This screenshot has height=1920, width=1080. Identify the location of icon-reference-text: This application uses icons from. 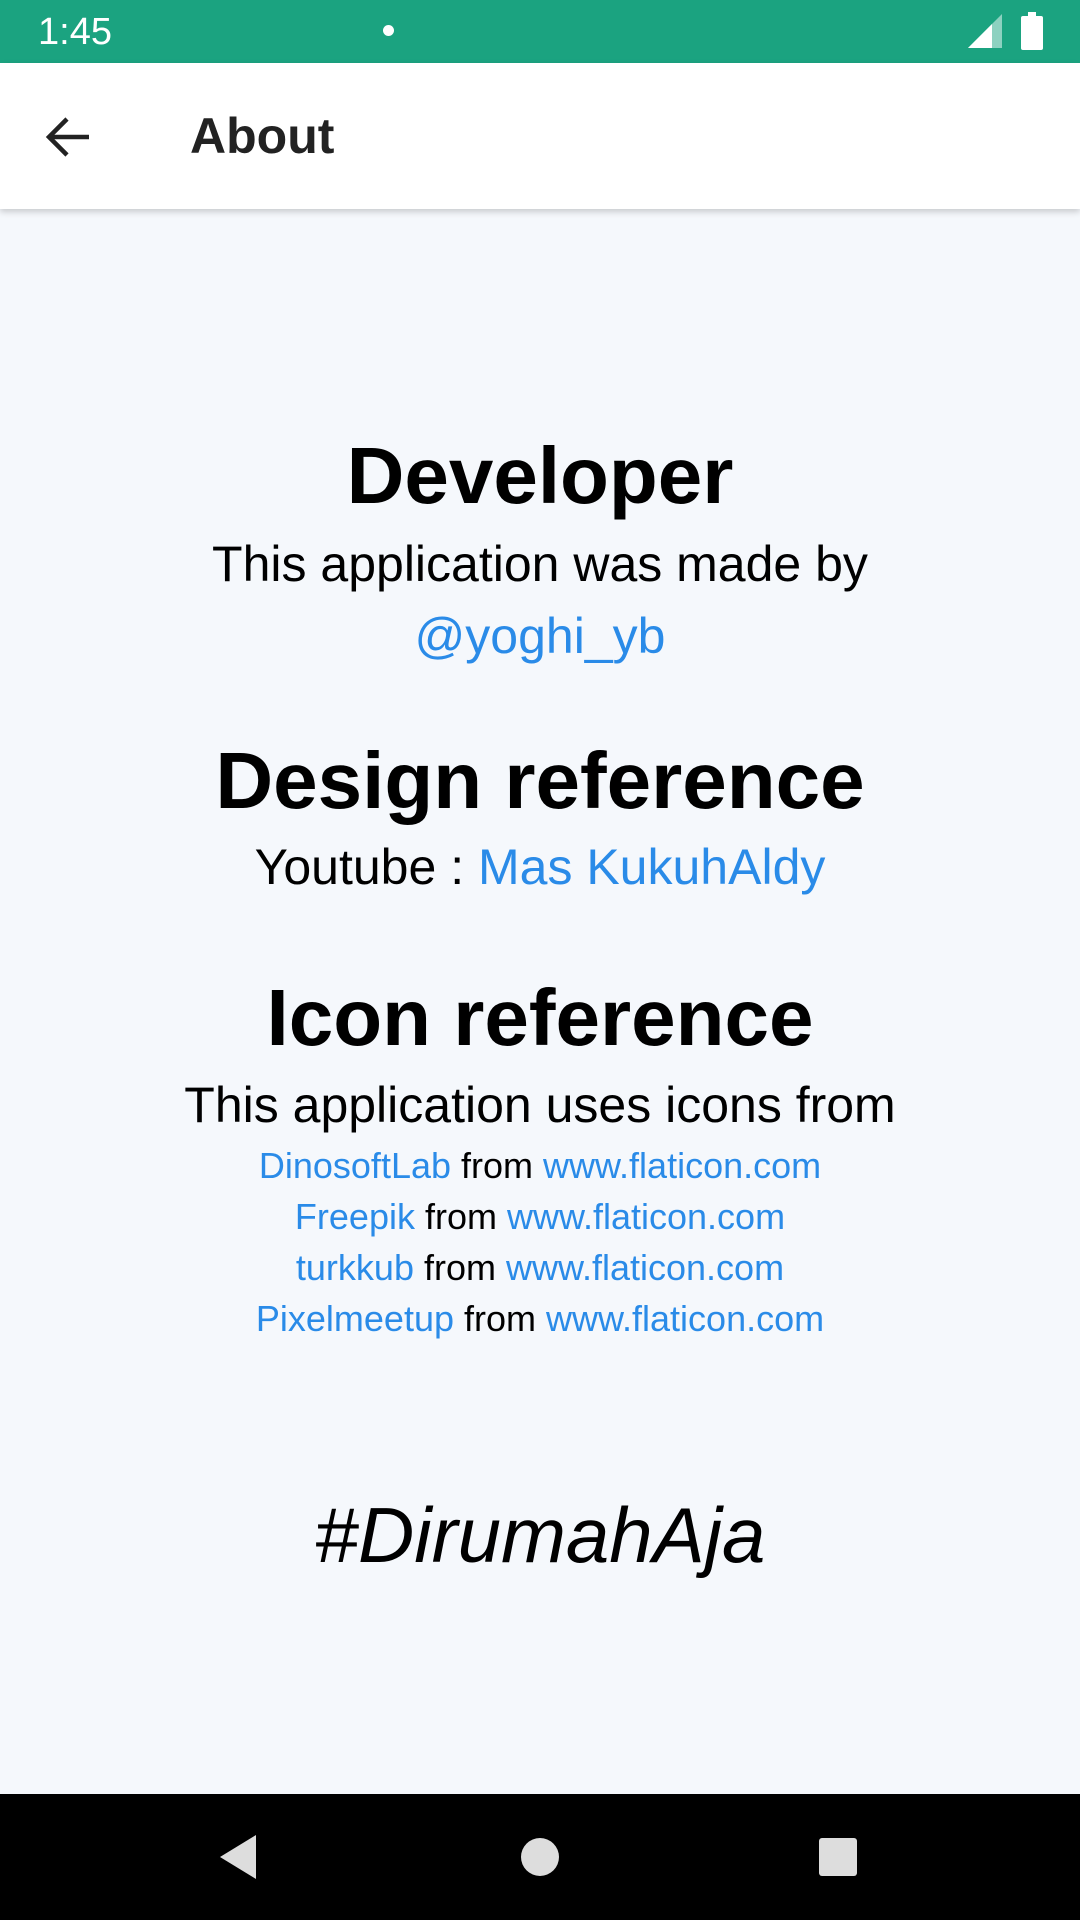
(540, 1105).